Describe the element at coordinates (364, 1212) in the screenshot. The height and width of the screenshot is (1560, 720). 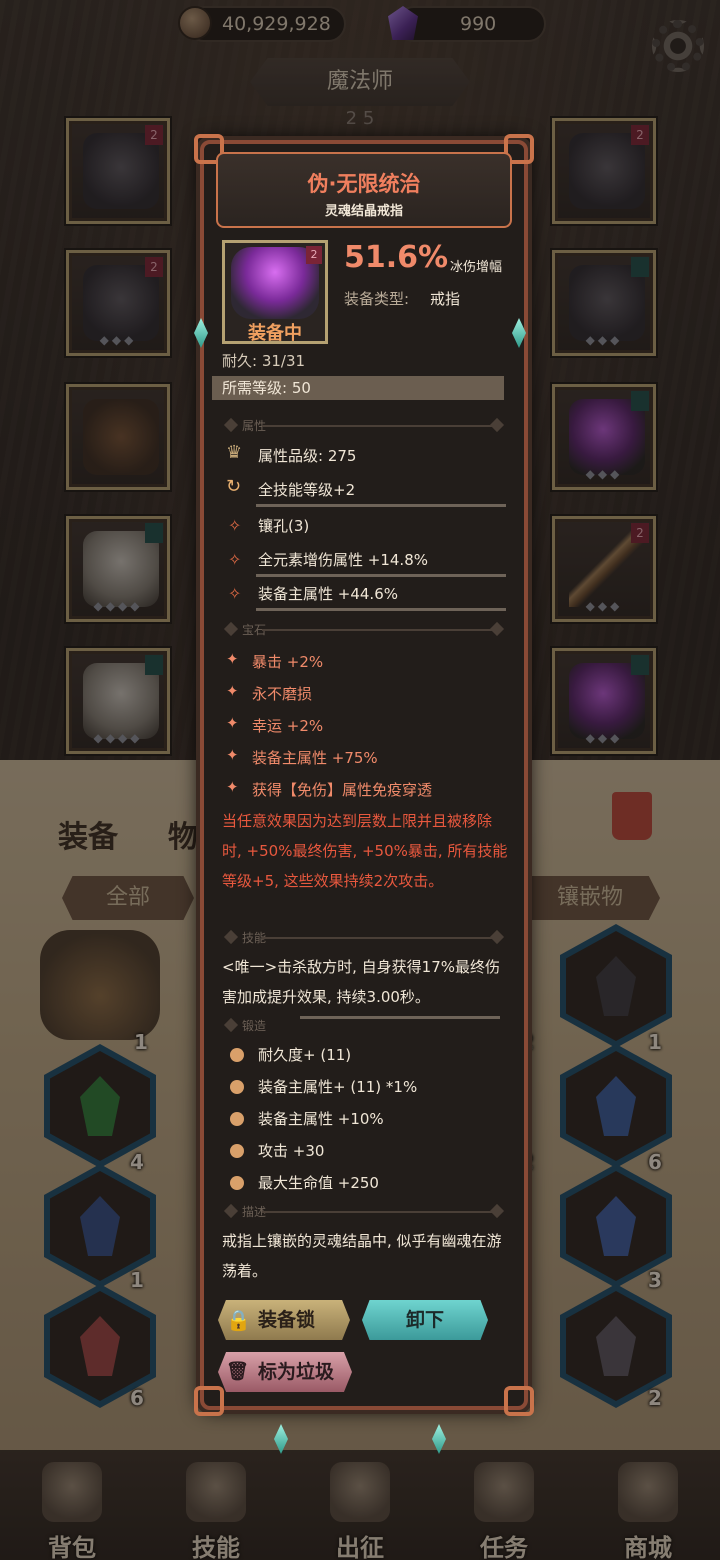
I see `section-header-description: 描述` at that location.